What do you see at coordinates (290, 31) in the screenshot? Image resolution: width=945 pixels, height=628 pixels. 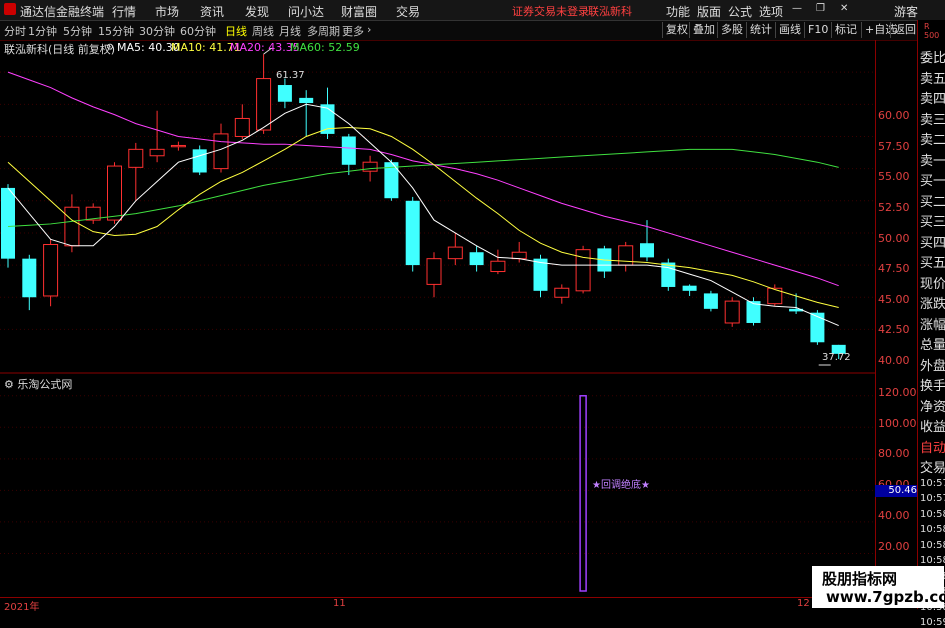 I see `tab-monthly: 月线` at bounding box center [290, 31].